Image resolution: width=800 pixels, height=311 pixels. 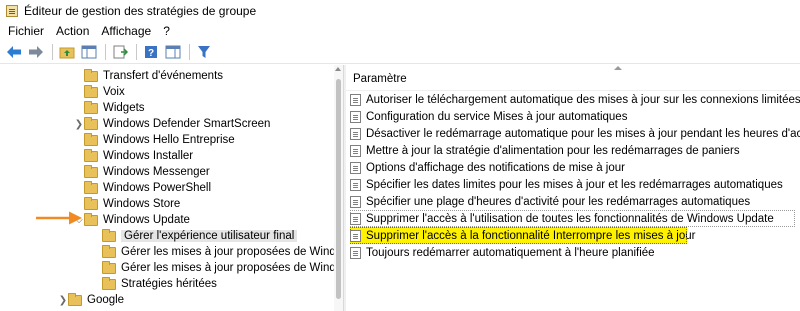 I want to click on tree-item: Windows Messenger, so click(x=142, y=172).